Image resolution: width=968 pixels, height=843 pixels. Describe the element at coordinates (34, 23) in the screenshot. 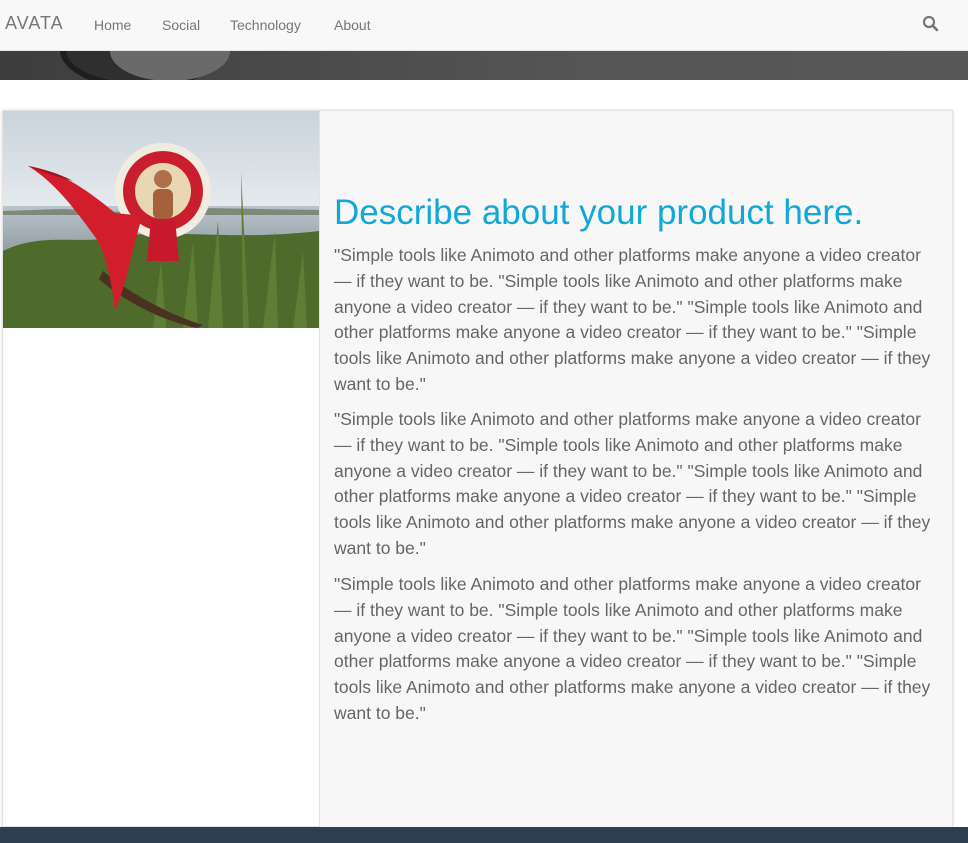

I see `brand-logo: AVATA` at that location.